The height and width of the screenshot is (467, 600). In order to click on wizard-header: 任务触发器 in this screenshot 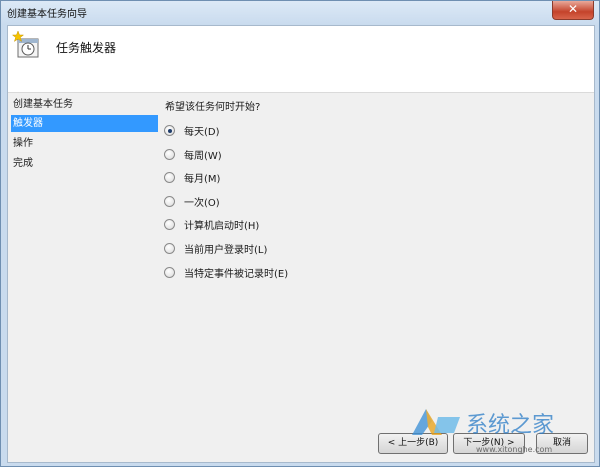, I will do `click(301, 59)`.